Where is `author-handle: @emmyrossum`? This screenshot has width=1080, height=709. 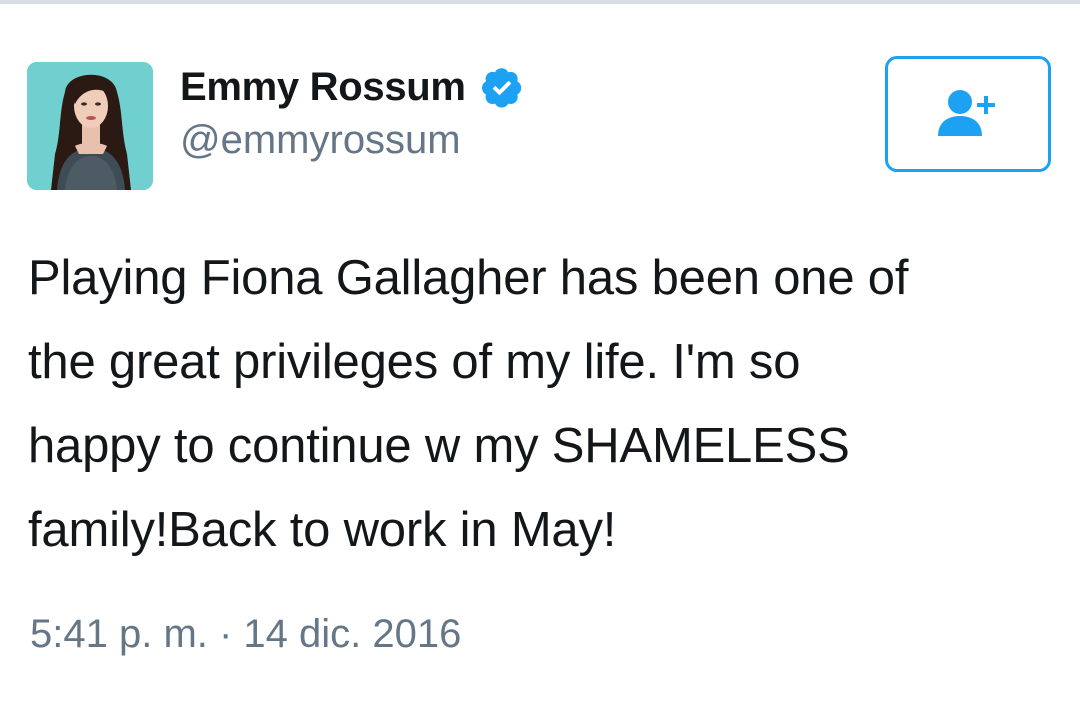
author-handle: @emmyrossum is located at coordinates (352, 140).